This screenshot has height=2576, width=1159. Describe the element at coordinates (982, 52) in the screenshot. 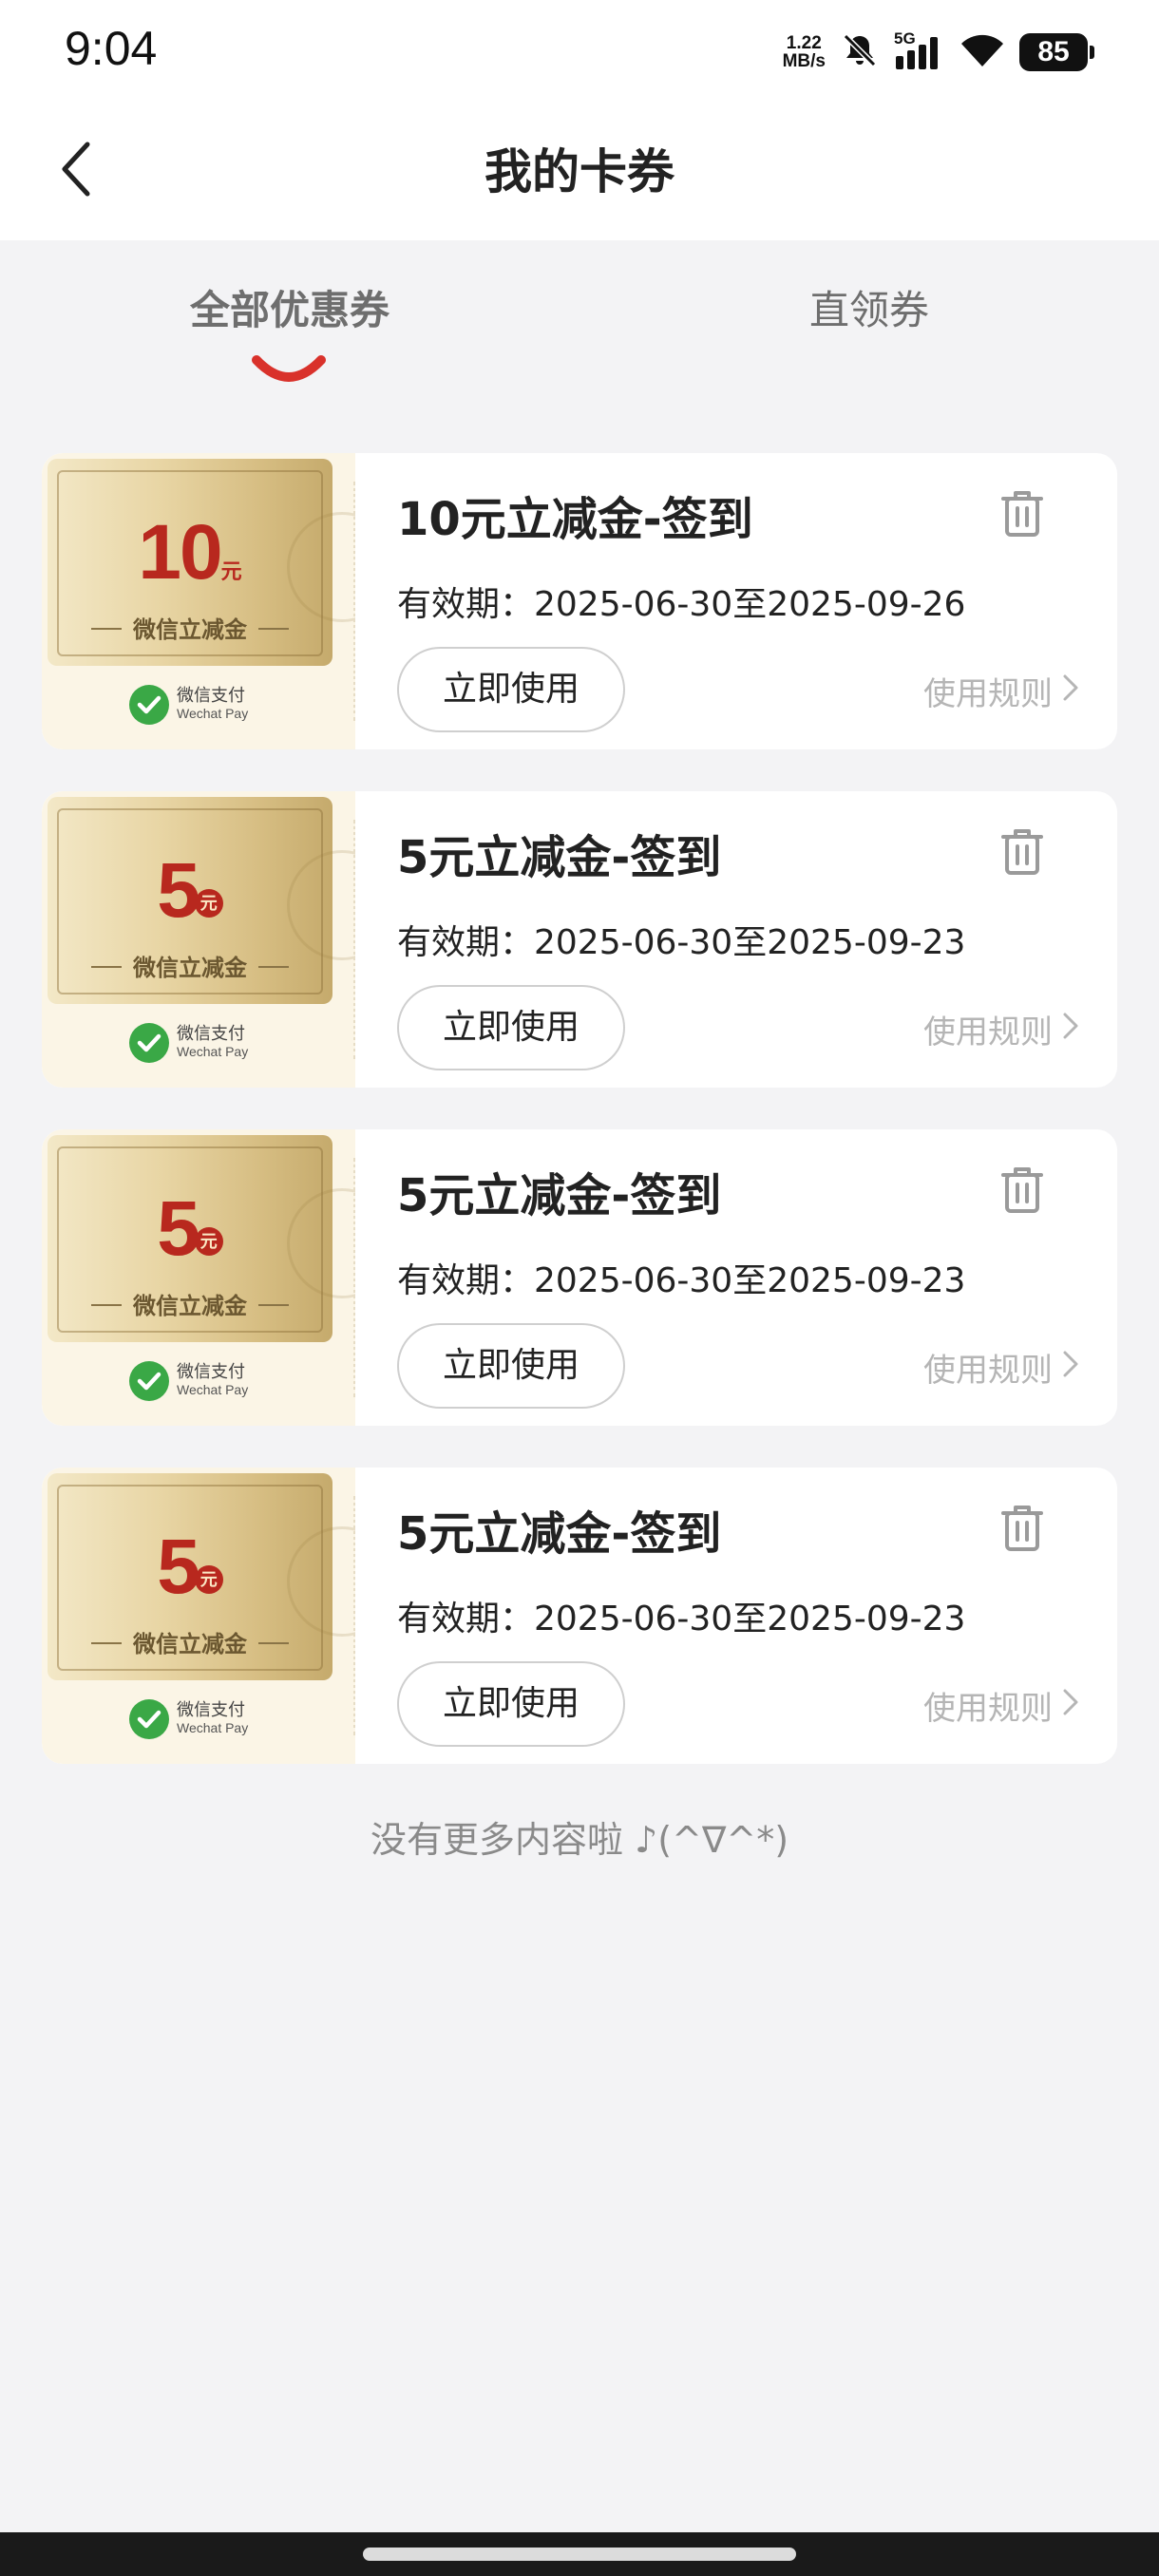

I see `wifi-icon` at that location.